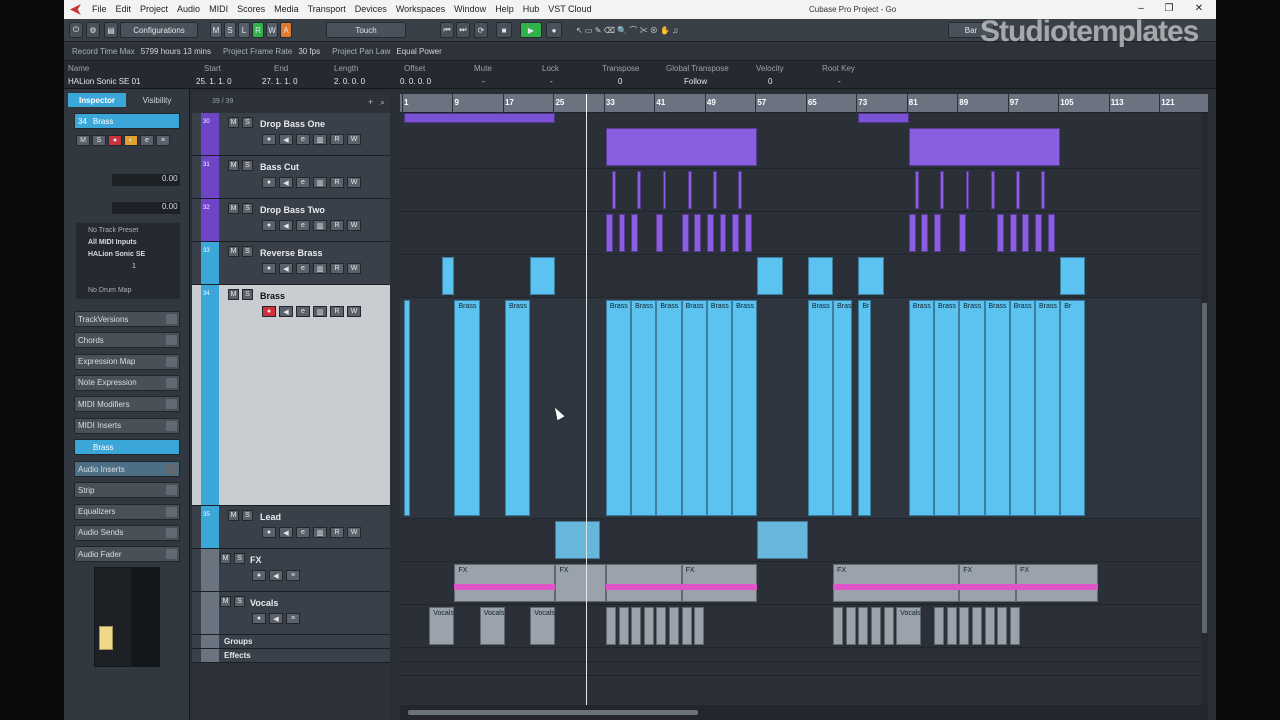 The height and width of the screenshot is (720, 1280). I want to click on tab-visibility: Visibility, so click(157, 100).